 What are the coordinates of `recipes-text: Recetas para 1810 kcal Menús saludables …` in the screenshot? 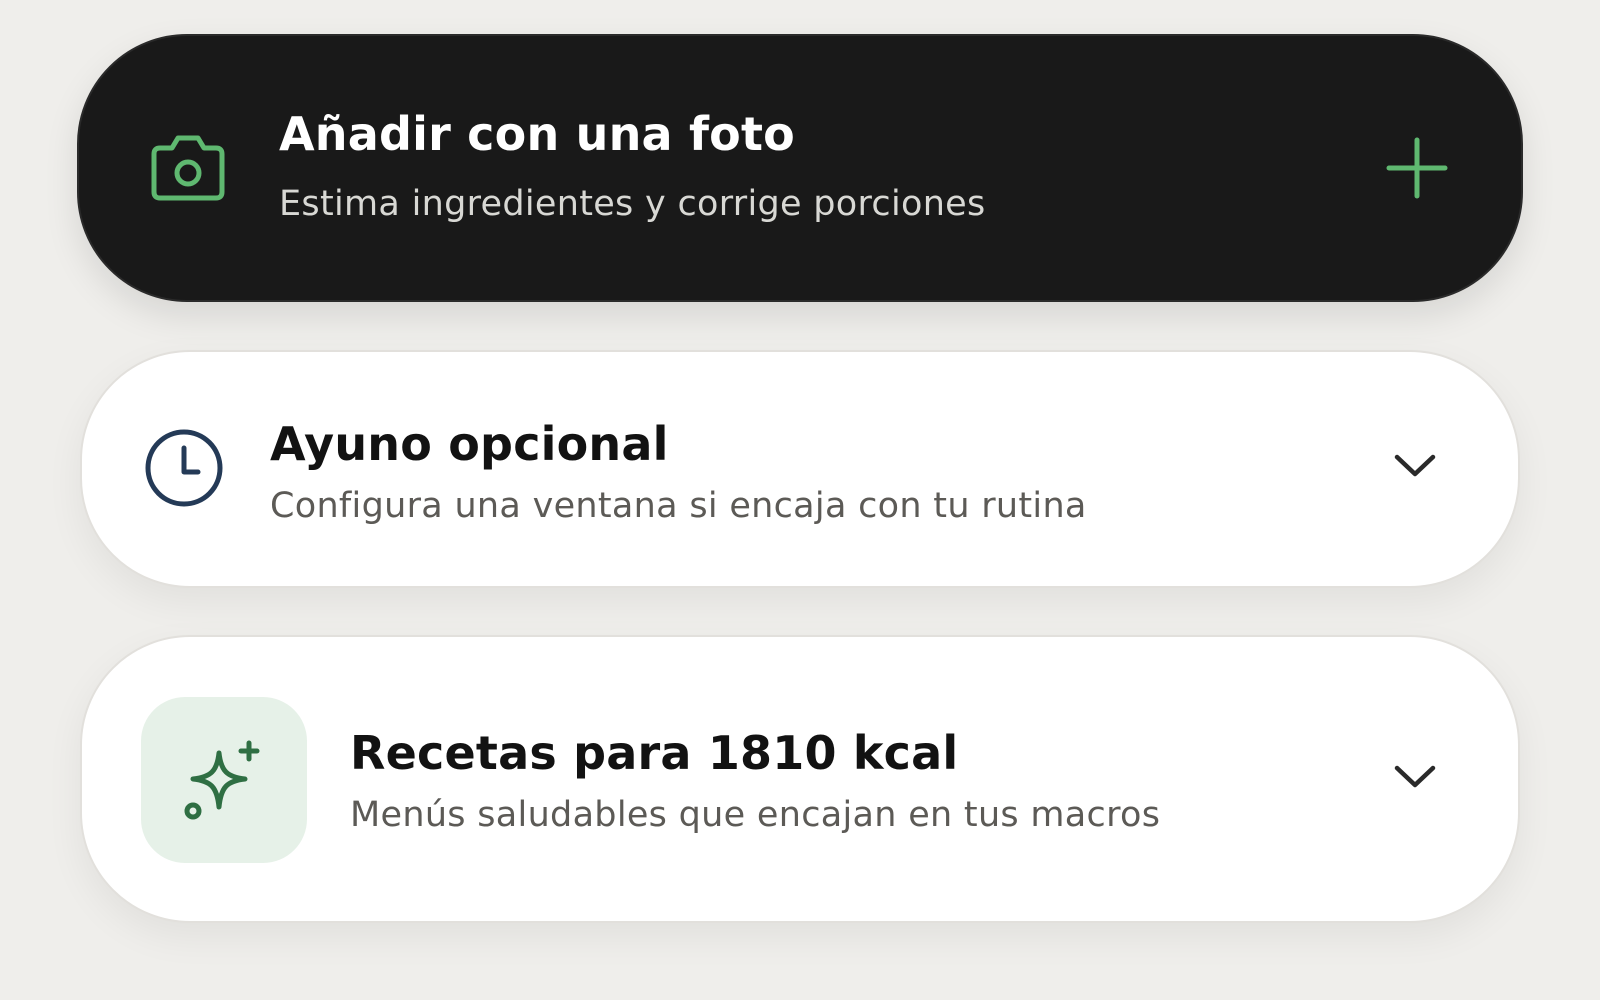 It's located at (755, 781).